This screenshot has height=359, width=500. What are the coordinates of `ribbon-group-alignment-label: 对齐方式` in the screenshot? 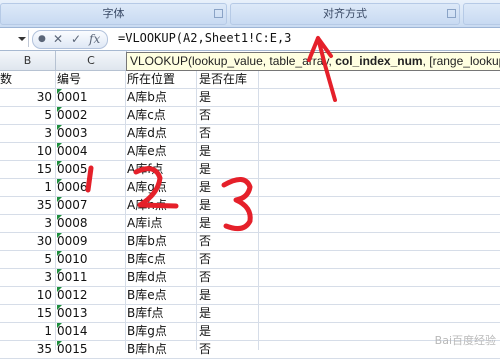 It's located at (345, 13).